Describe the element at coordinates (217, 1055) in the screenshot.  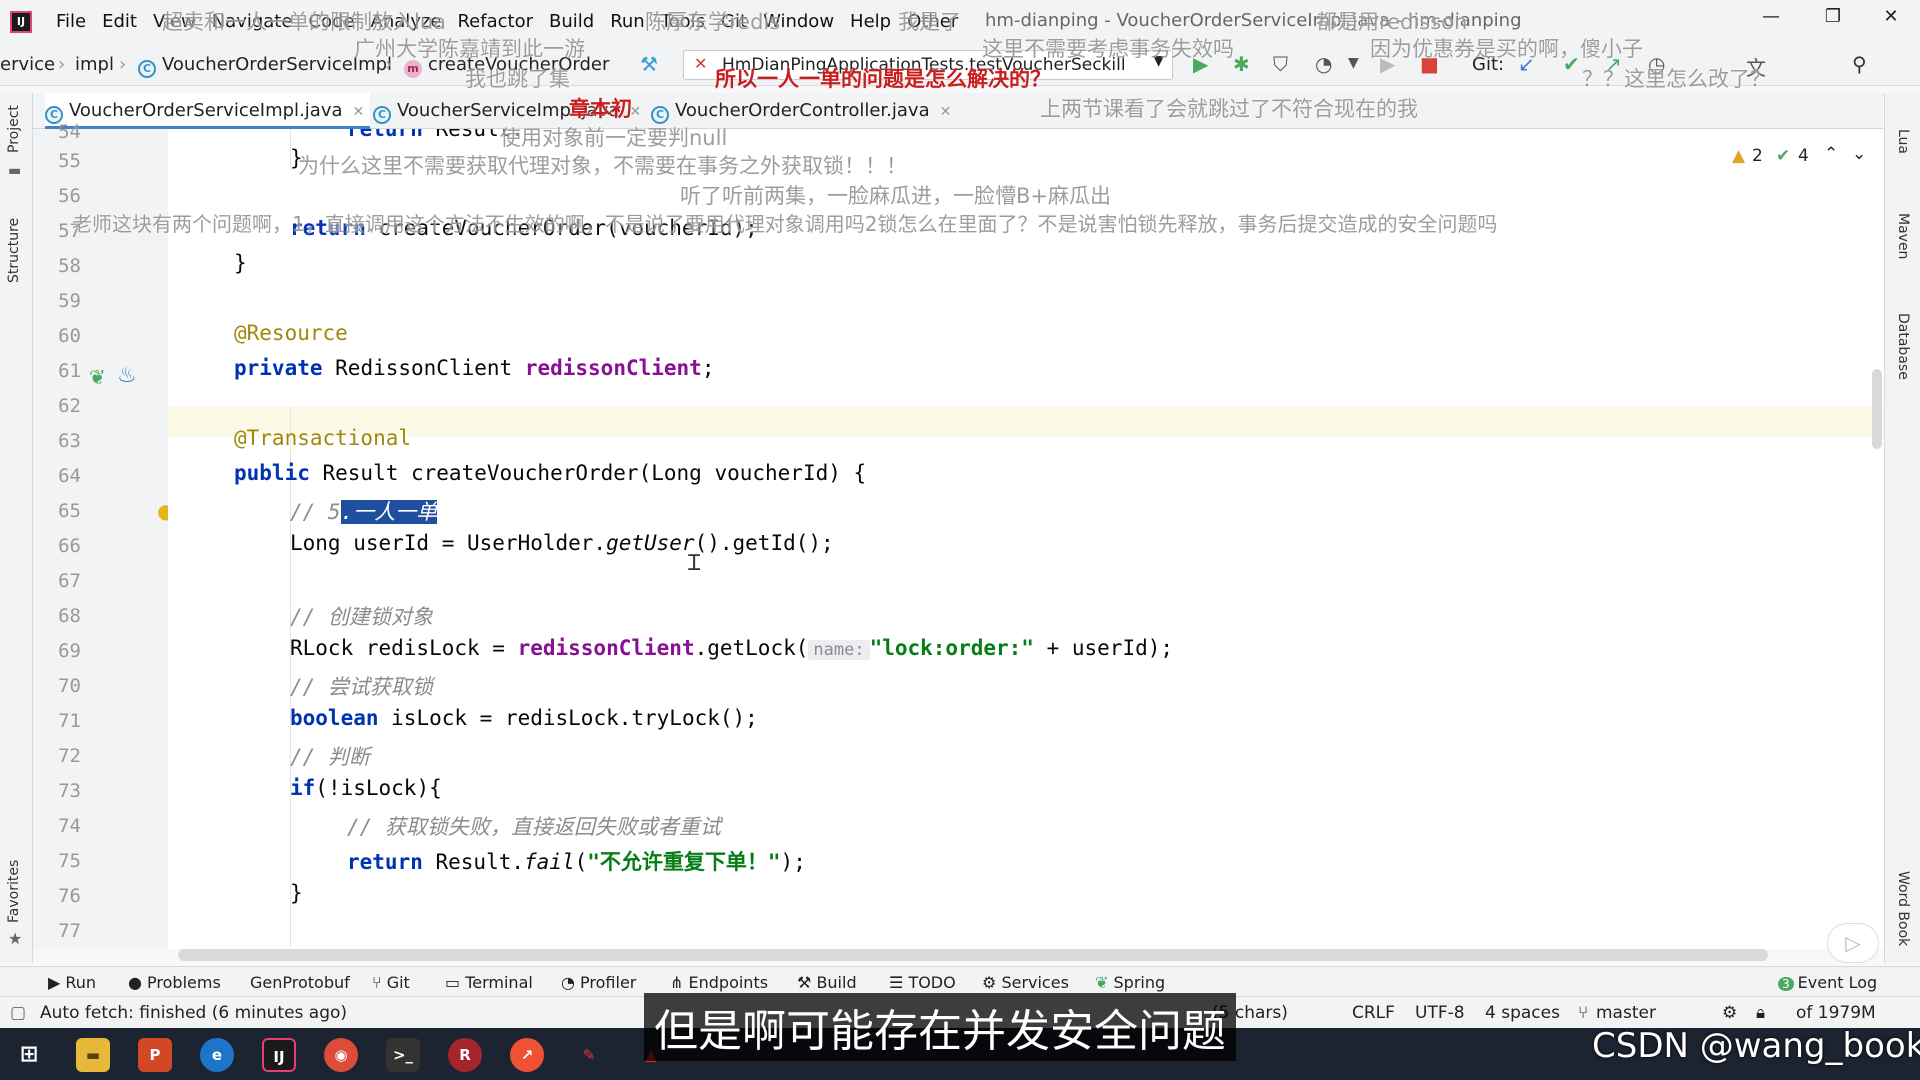
I see `edge-browser-icon: e` at that location.